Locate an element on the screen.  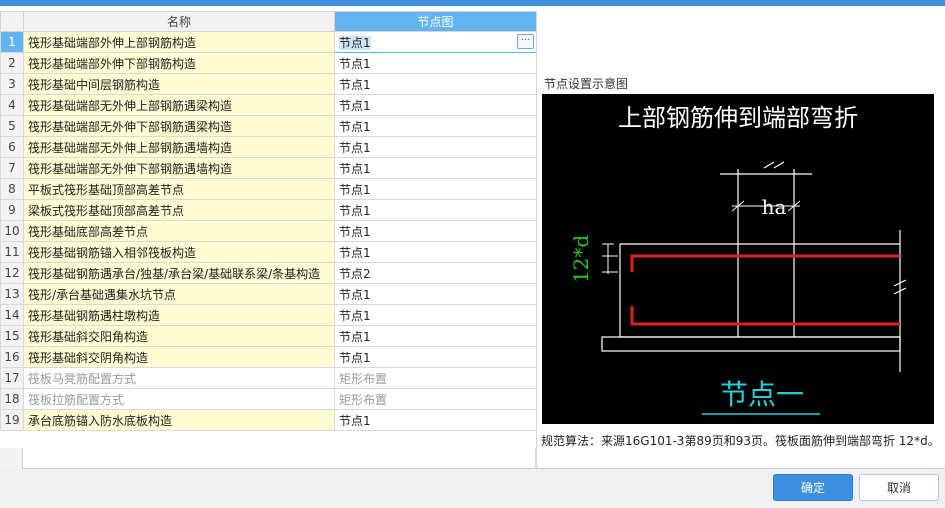
row-name-cell: 筏形基础斜交阴角构造 is located at coordinates (179, 357).